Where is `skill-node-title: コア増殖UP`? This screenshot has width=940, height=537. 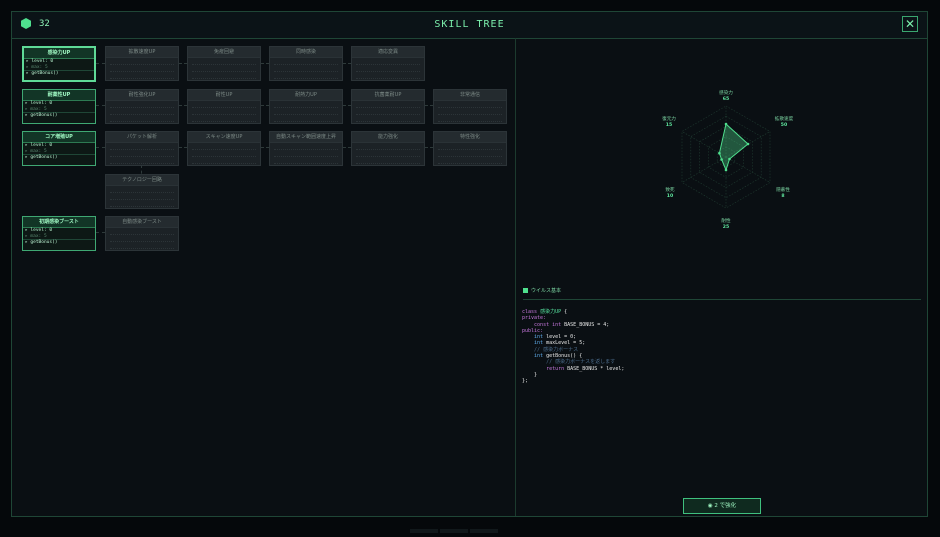
skill-node-title: コア増殖UP is located at coordinates (59, 137).